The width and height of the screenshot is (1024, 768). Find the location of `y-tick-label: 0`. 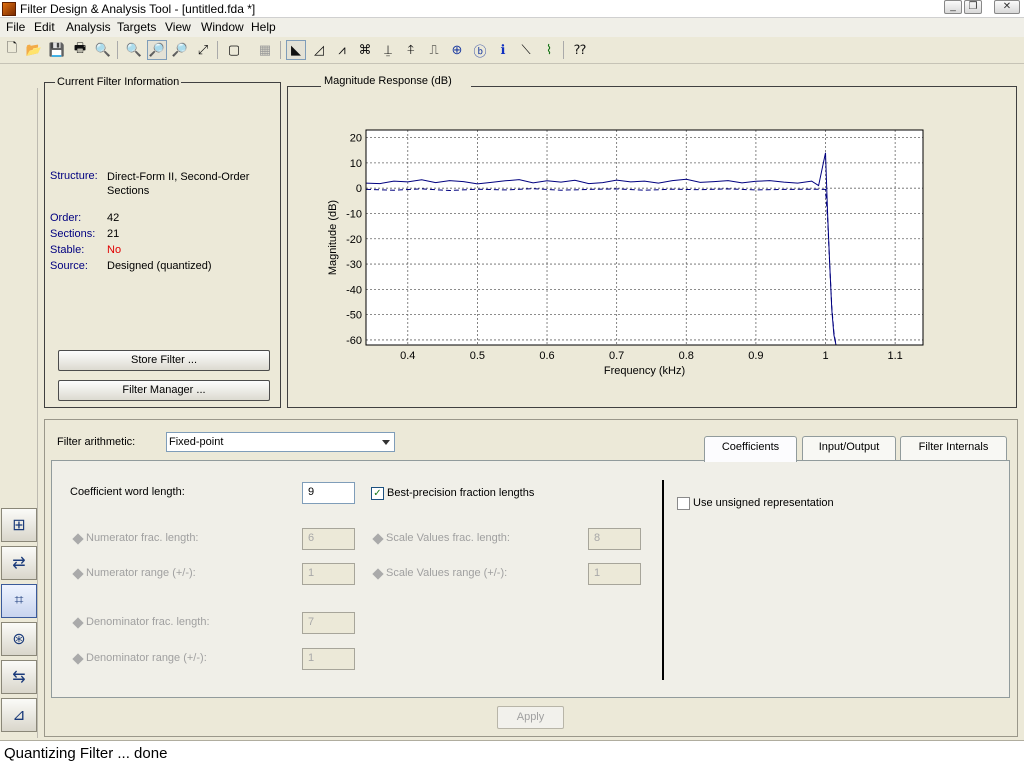

y-tick-label: 0 is located at coordinates (359, 189).